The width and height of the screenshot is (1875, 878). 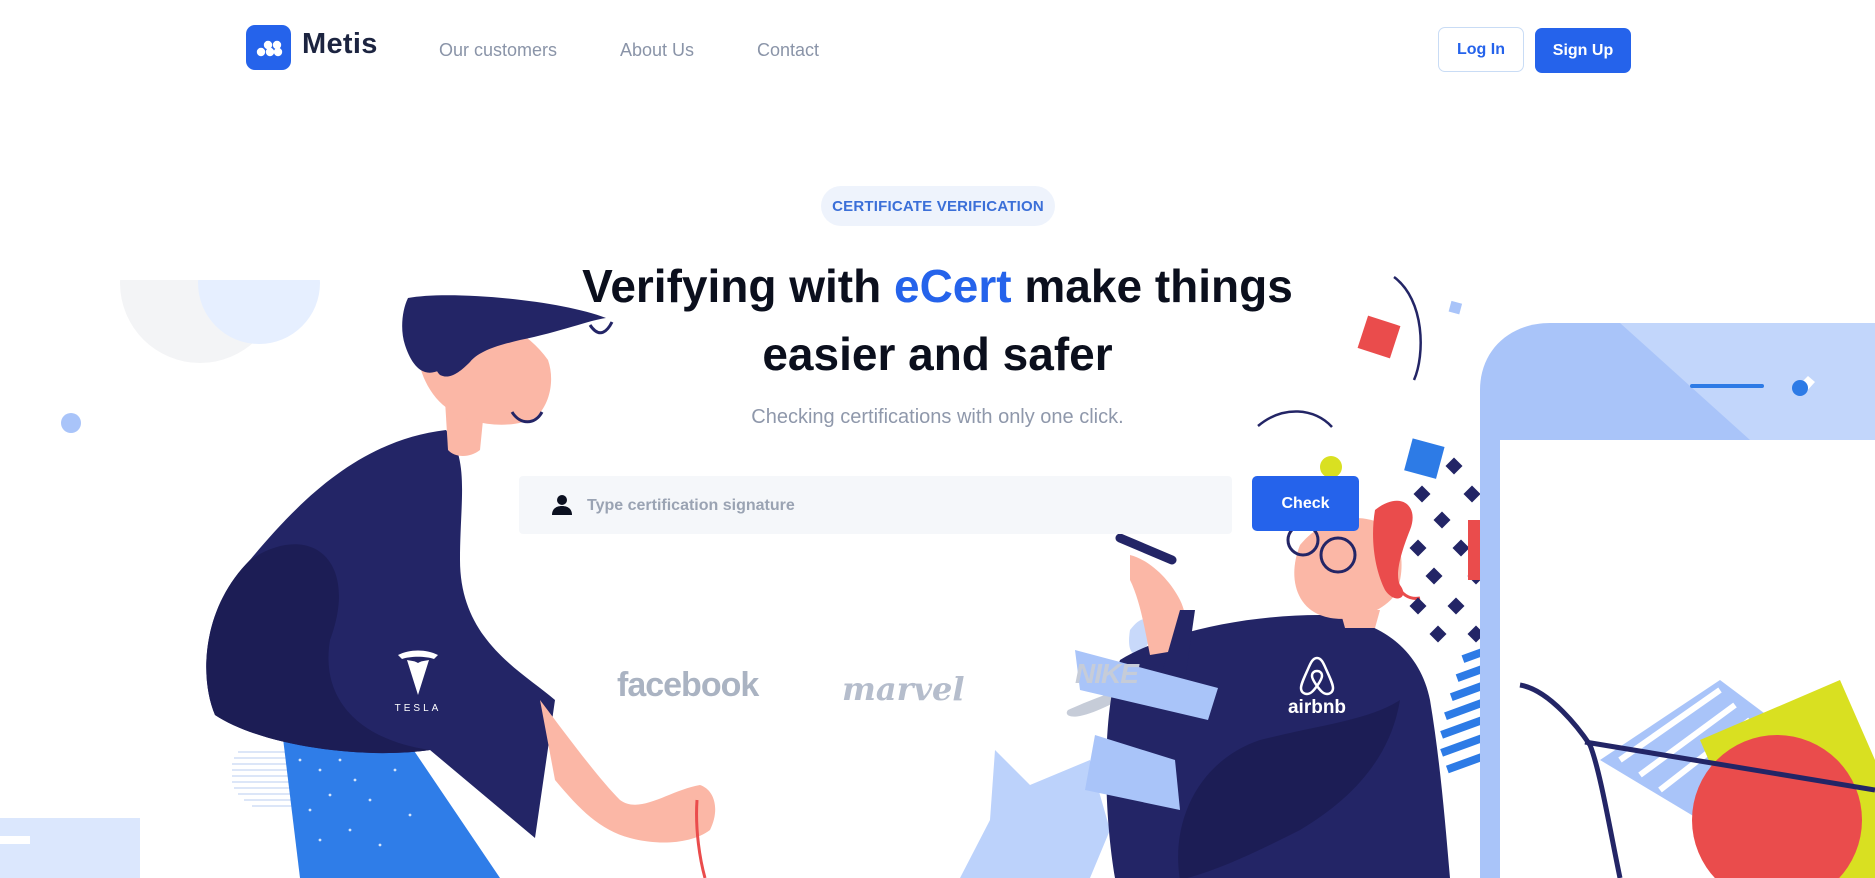 I want to click on brand-name: Metis, so click(x=340, y=44).